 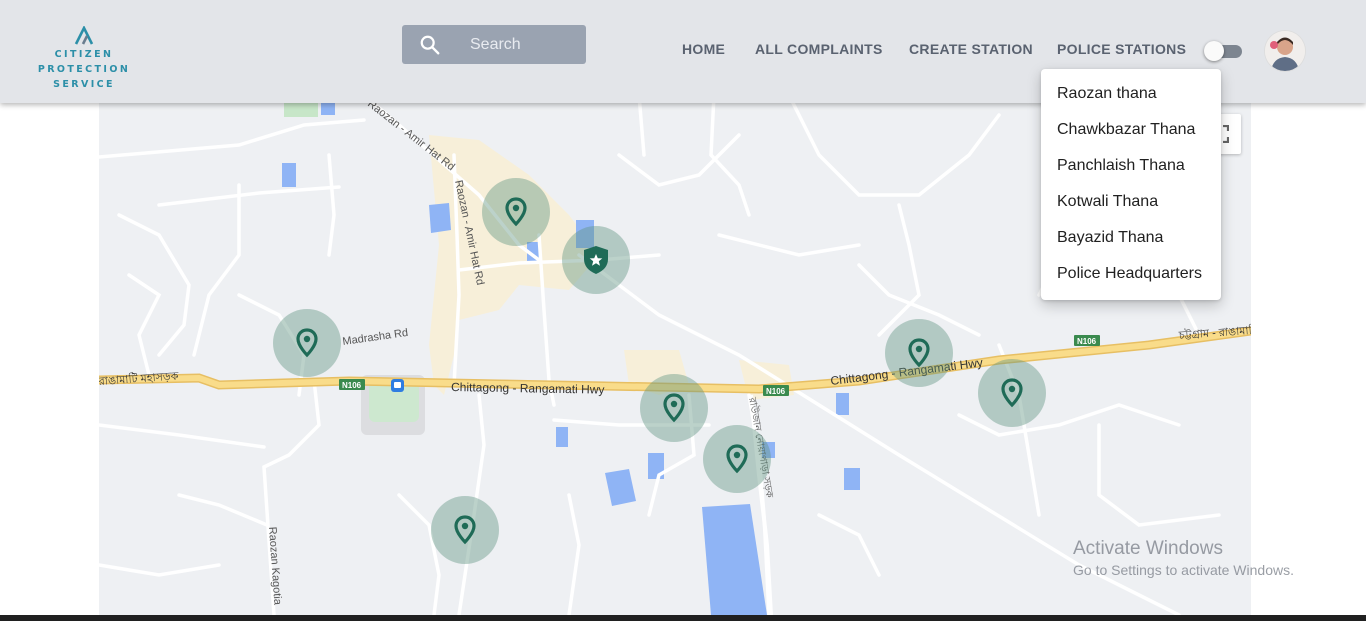 What do you see at coordinates (139, 378) in the screenshot?
I see `road-label-bengali-west: রাঙামাটি মহাসড়ক` at bounding box center [139, 378].